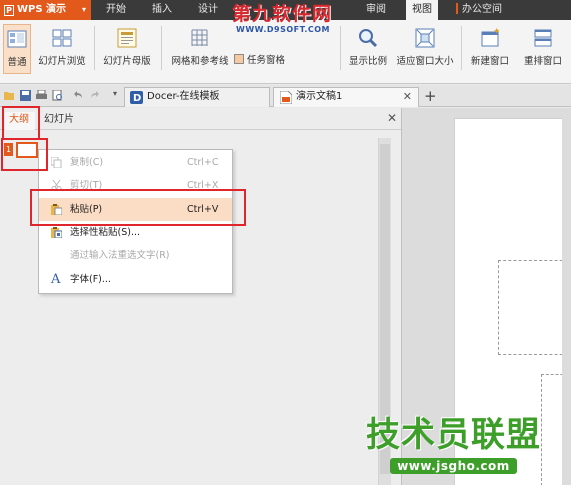  What do you see at coordinates (282, 14) in the screenshot?
I see `watermark-top-title: 第九软件网` at bounding box center [282, 14].